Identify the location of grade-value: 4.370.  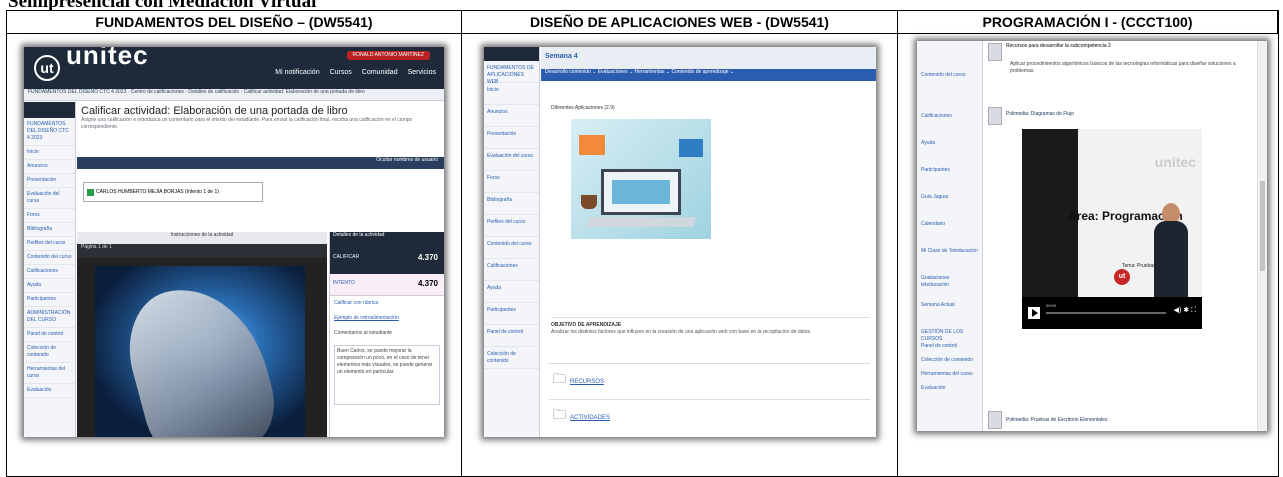
(427, 257).